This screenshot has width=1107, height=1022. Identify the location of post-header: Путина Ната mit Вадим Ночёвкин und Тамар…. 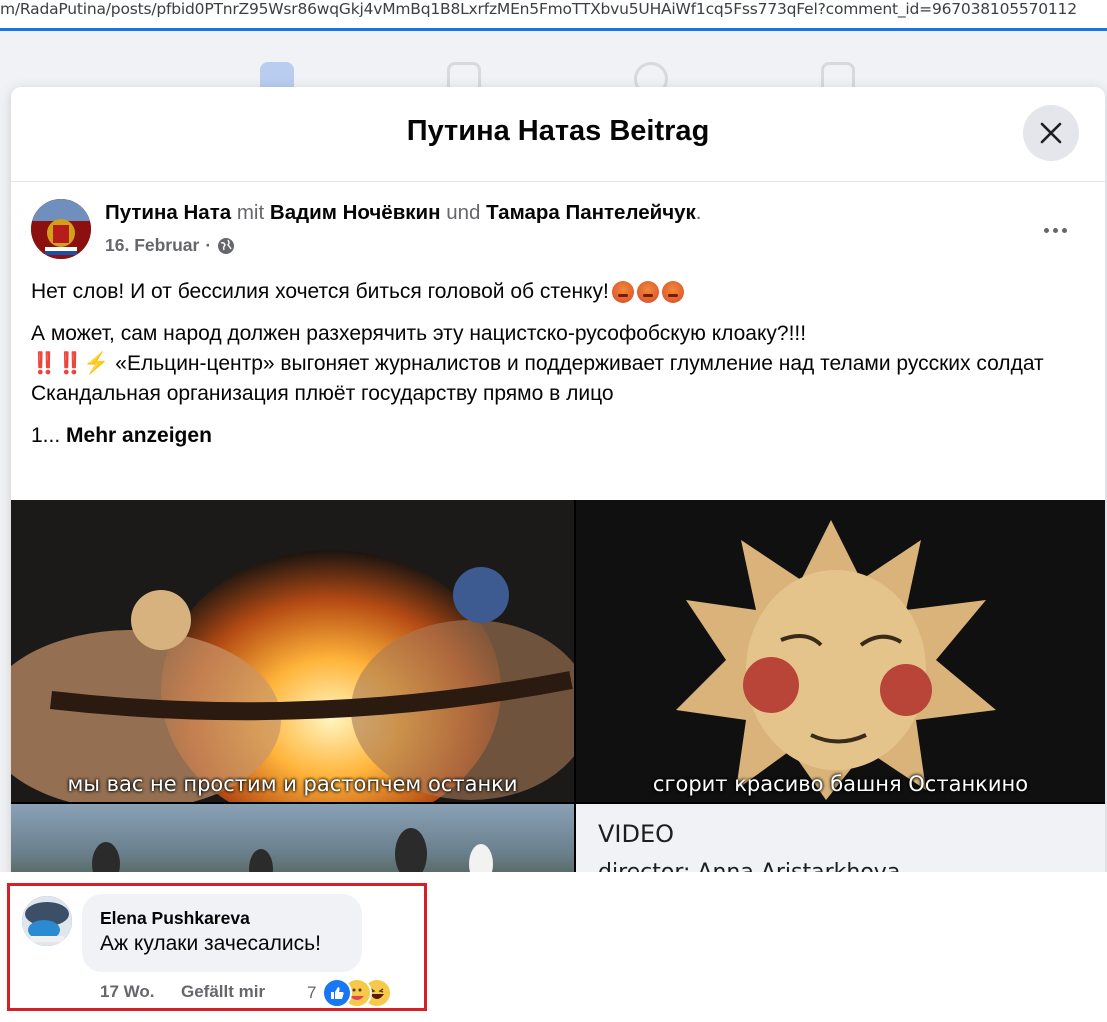
(403, 213).